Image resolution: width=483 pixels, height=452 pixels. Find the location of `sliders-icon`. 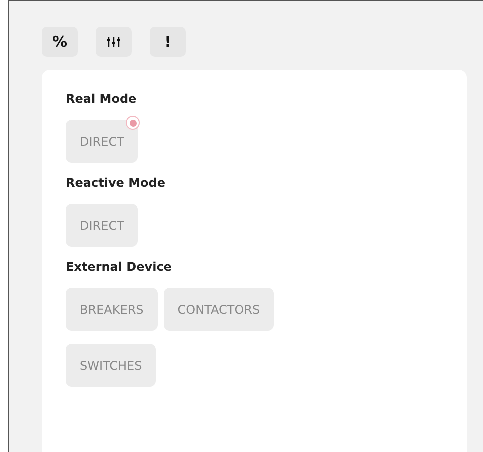

sliders-icon is located at coordinates (114, 42).